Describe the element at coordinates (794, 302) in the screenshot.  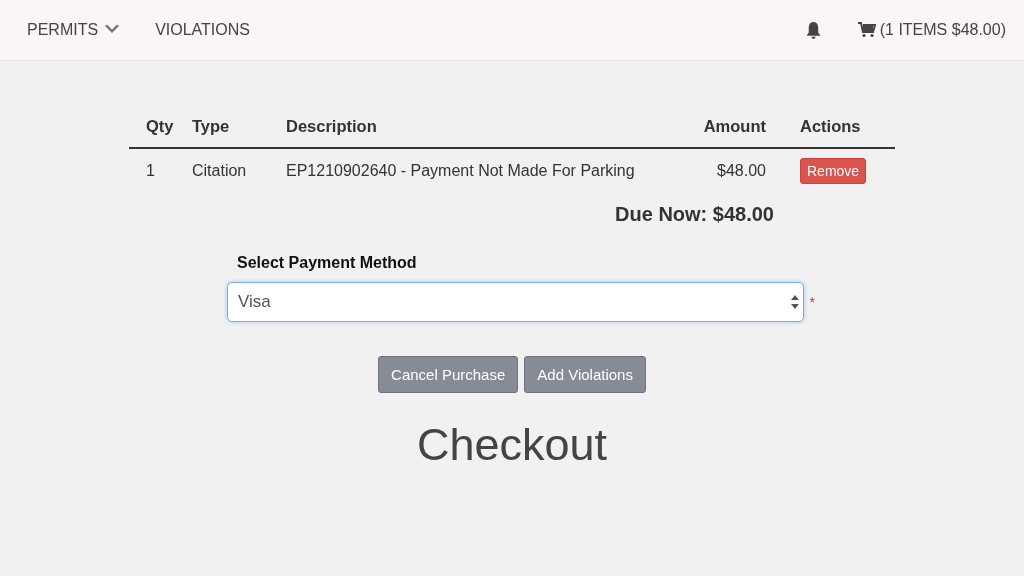
I see `select-arrows-icon` at that location.